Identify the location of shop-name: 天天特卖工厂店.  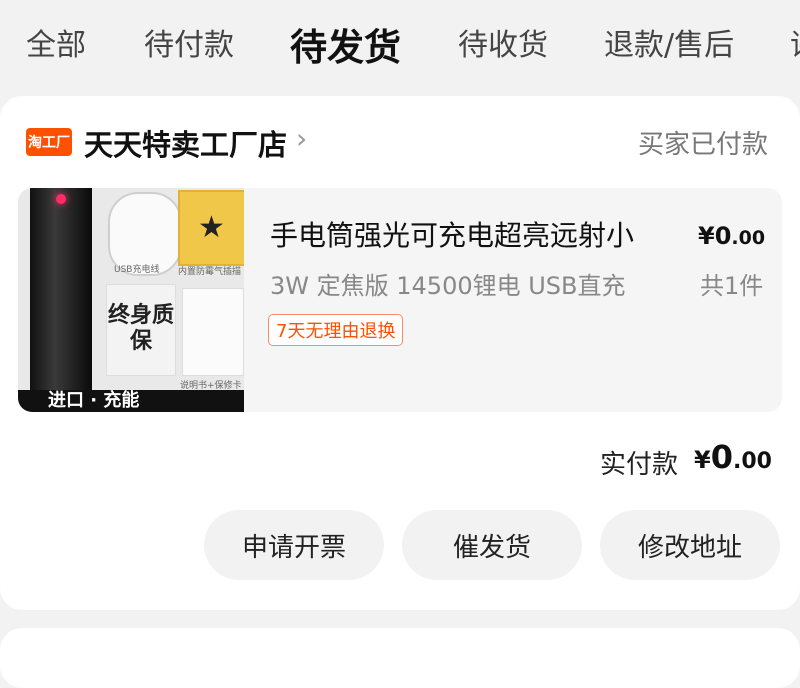
(185, 143).